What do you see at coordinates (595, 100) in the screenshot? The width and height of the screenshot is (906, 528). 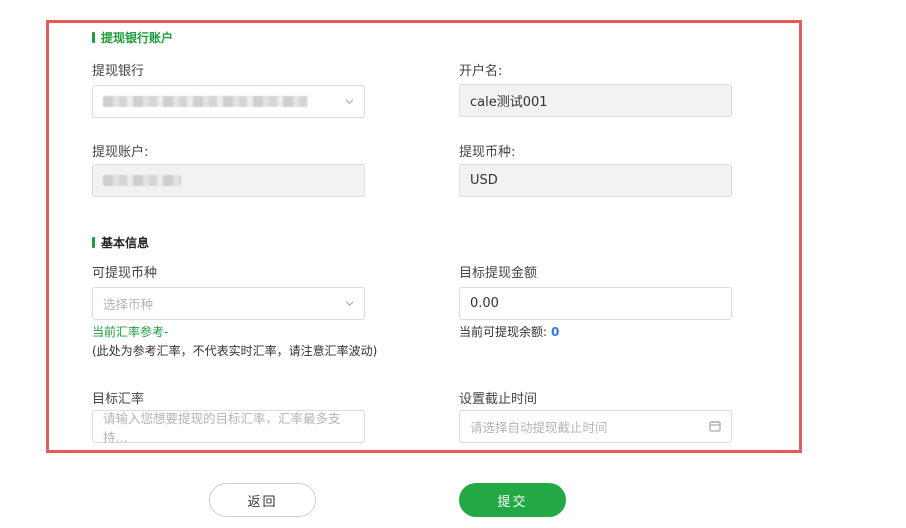 I see `account-name-field: cale测试001` at bounding box center [595, 100].